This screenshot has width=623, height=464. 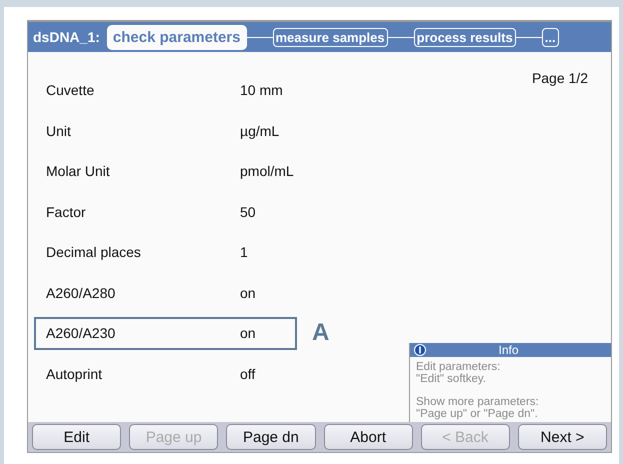 I want to click on softkey-button: Page dn, so click(x=271, y=437).